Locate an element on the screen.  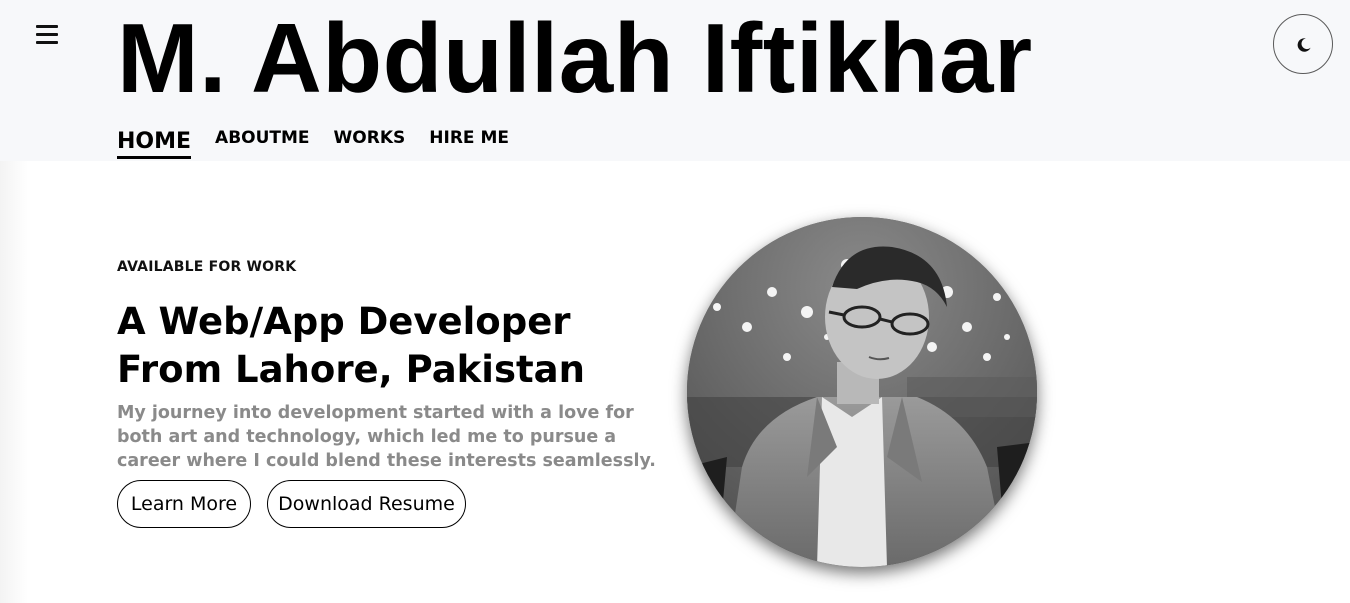
site-title: M. Abdullah Iftikhar is located at coordinates (575, 58).